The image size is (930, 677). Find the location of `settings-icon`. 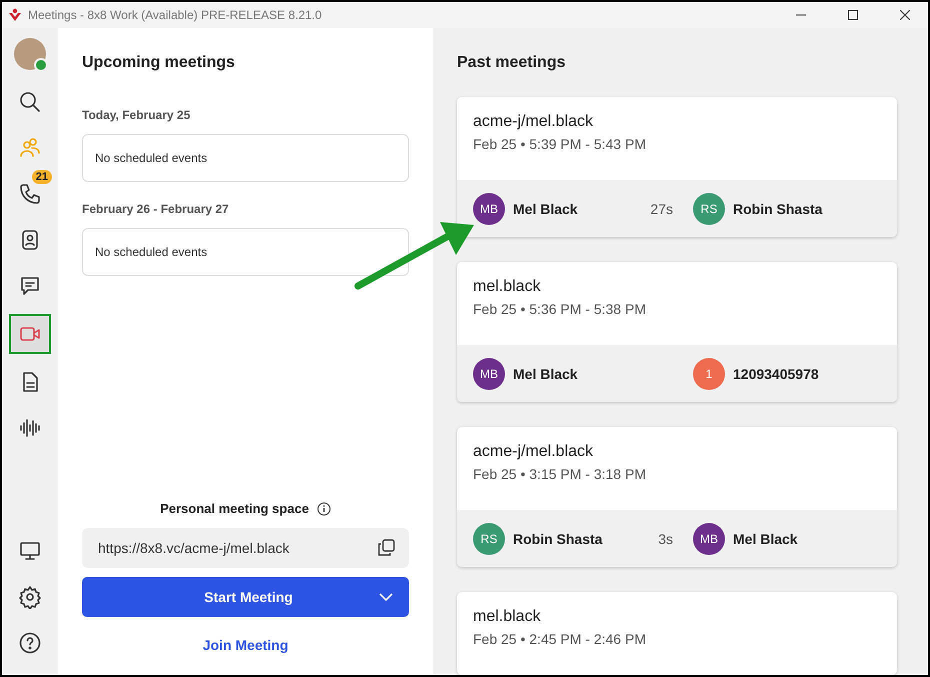

settings-icon is located at coordinates (30, 597).